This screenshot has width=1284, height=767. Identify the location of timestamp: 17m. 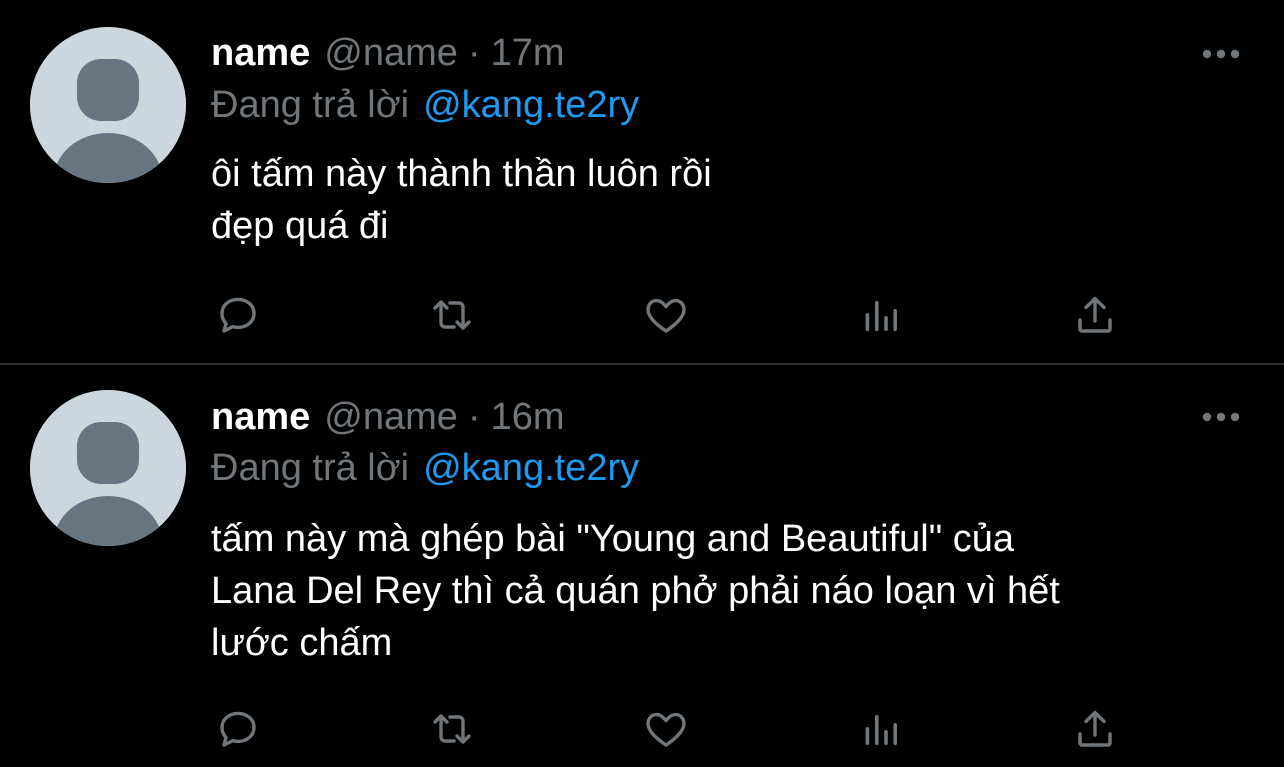
(528, 53).